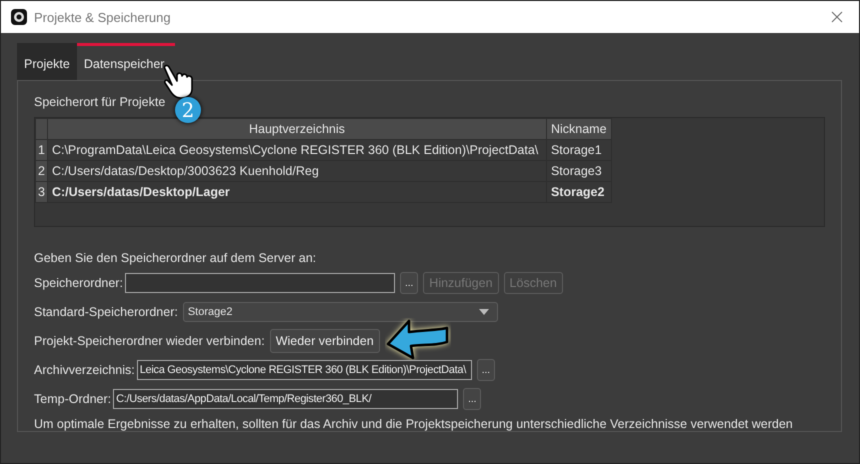 This screenshot has width=860, height=464. I want to click on instruction-text: Geben Sie den Speicherordner auf dem Server an:, so click(176, 258).